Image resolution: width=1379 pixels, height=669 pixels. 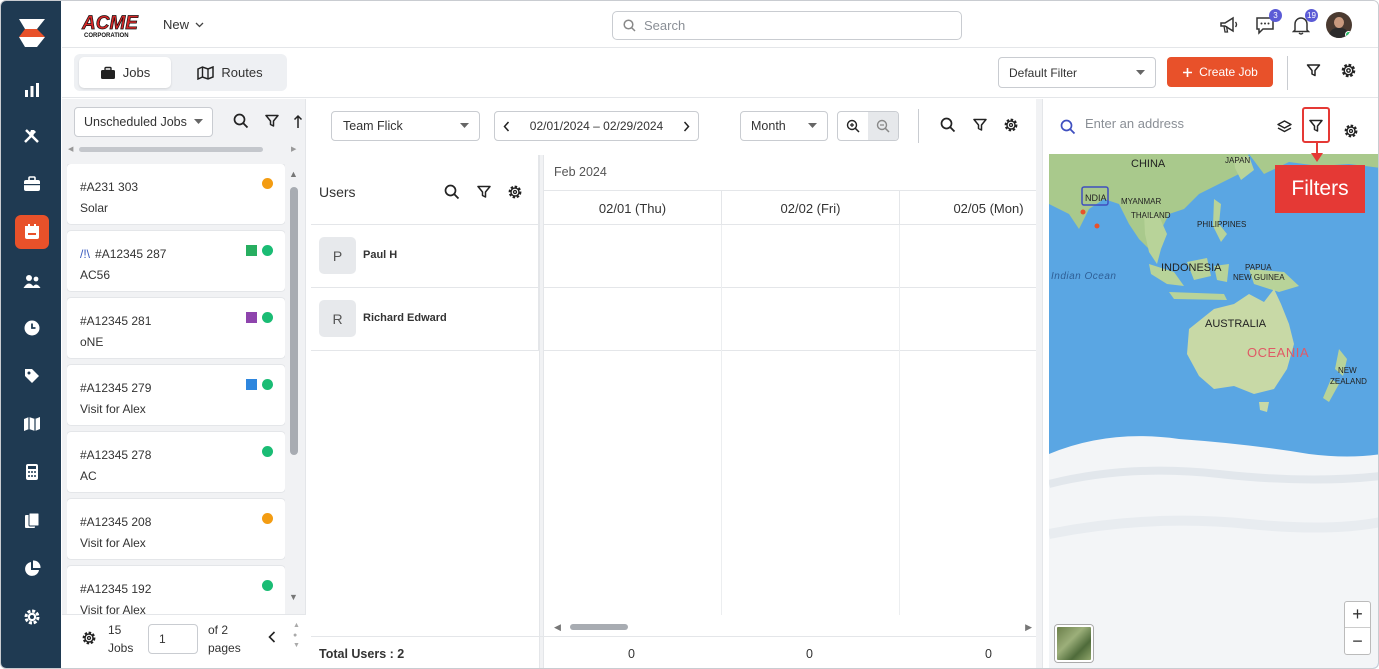 I want to click on tab-jobs: Jobs, so click(x=125, y=72).